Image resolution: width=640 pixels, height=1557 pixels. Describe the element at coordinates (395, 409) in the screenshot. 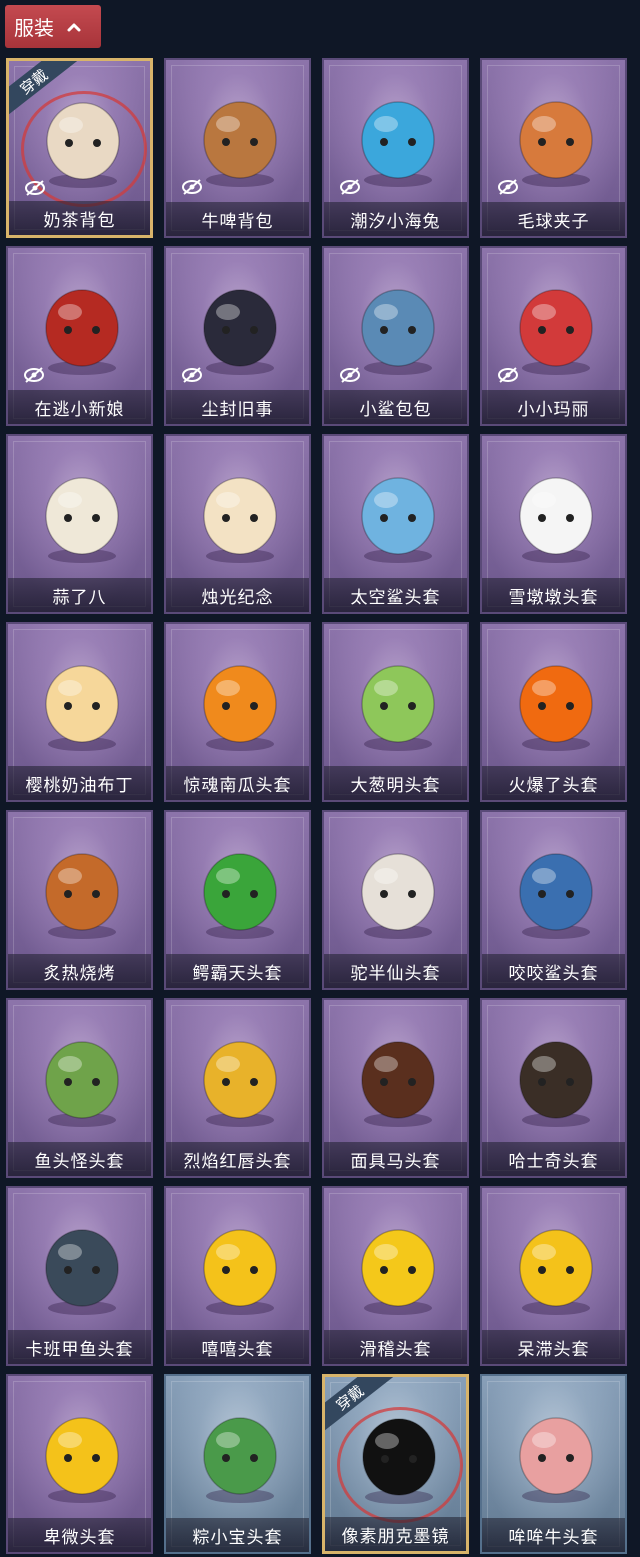

I see `costume-name: 小鲨包包` at that location.